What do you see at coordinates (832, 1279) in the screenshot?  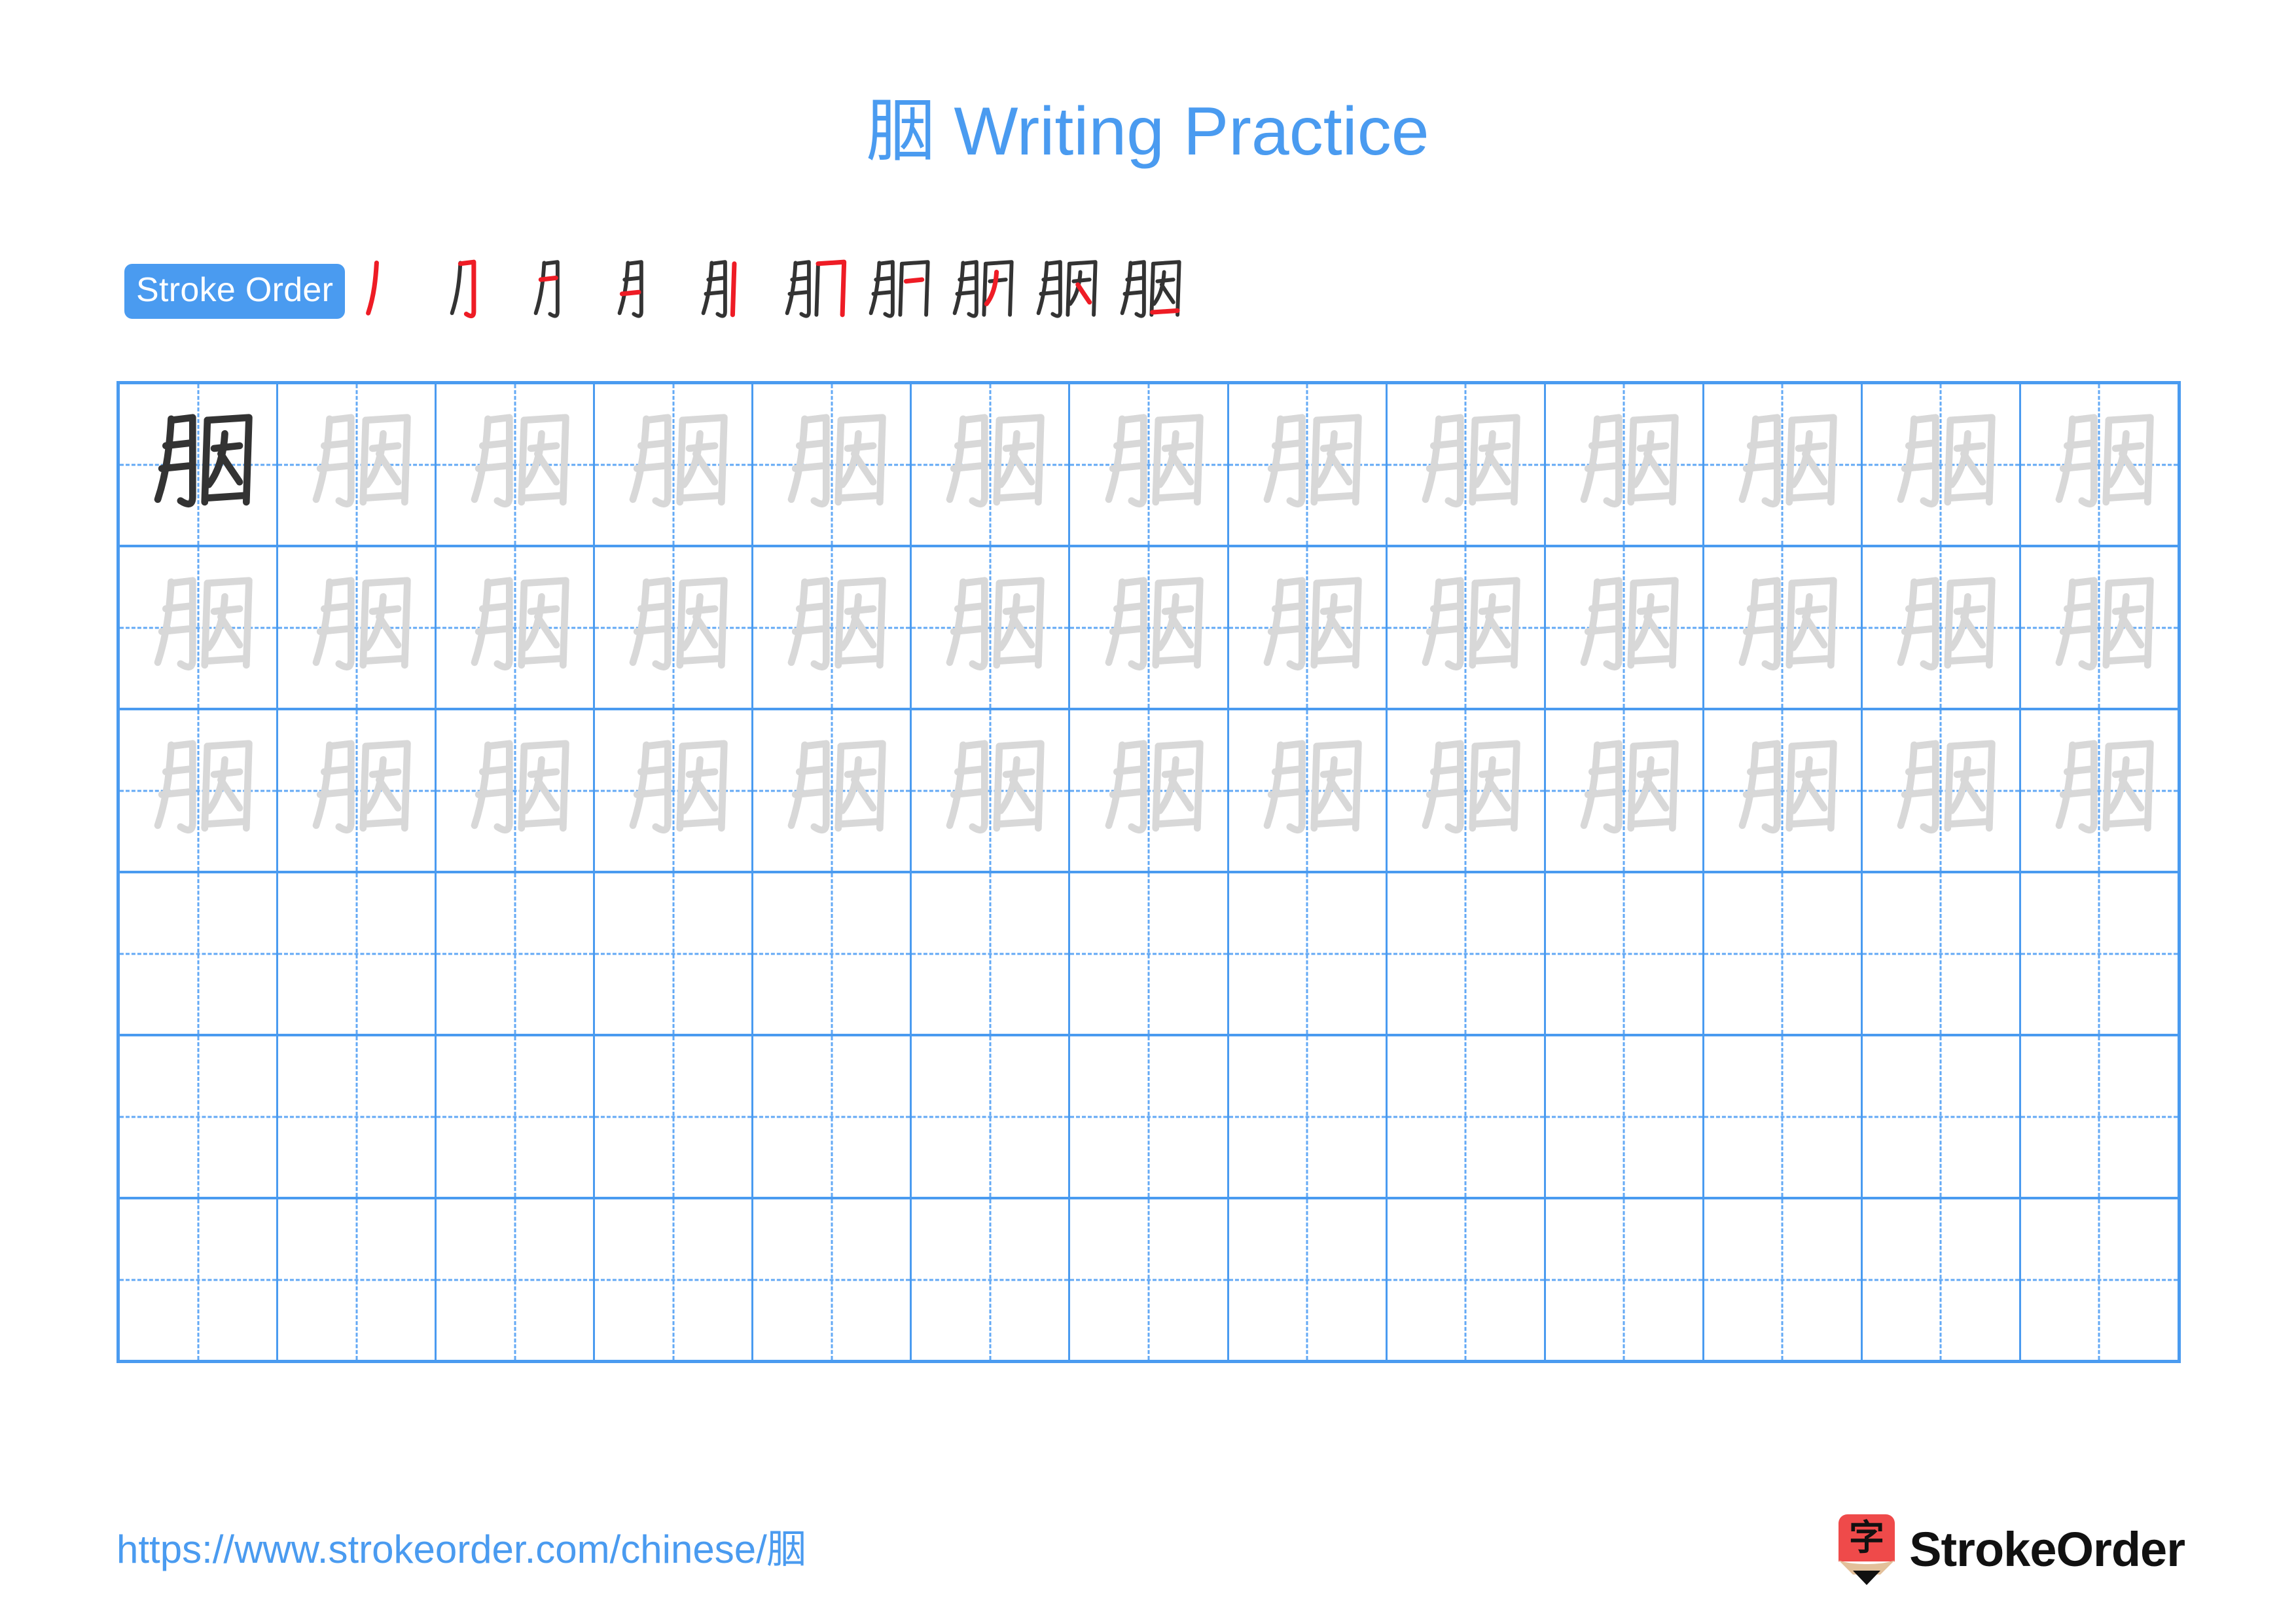 I see `grid-cell-r6-c5` at bounding box center [832, 1279].